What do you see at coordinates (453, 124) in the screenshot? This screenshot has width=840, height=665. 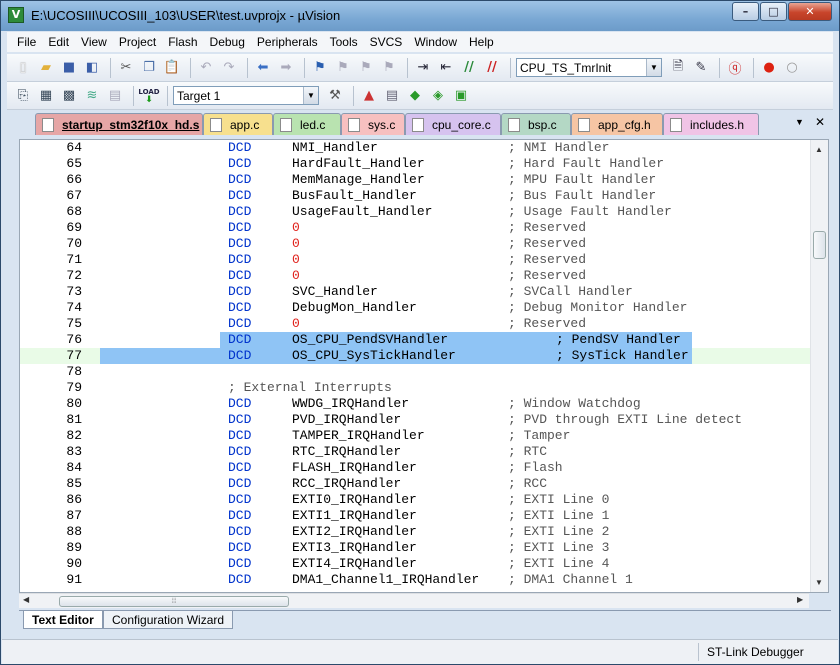 I see `tab-cpu-core-c: cpu_core.c` at bounding box center [453, 124].